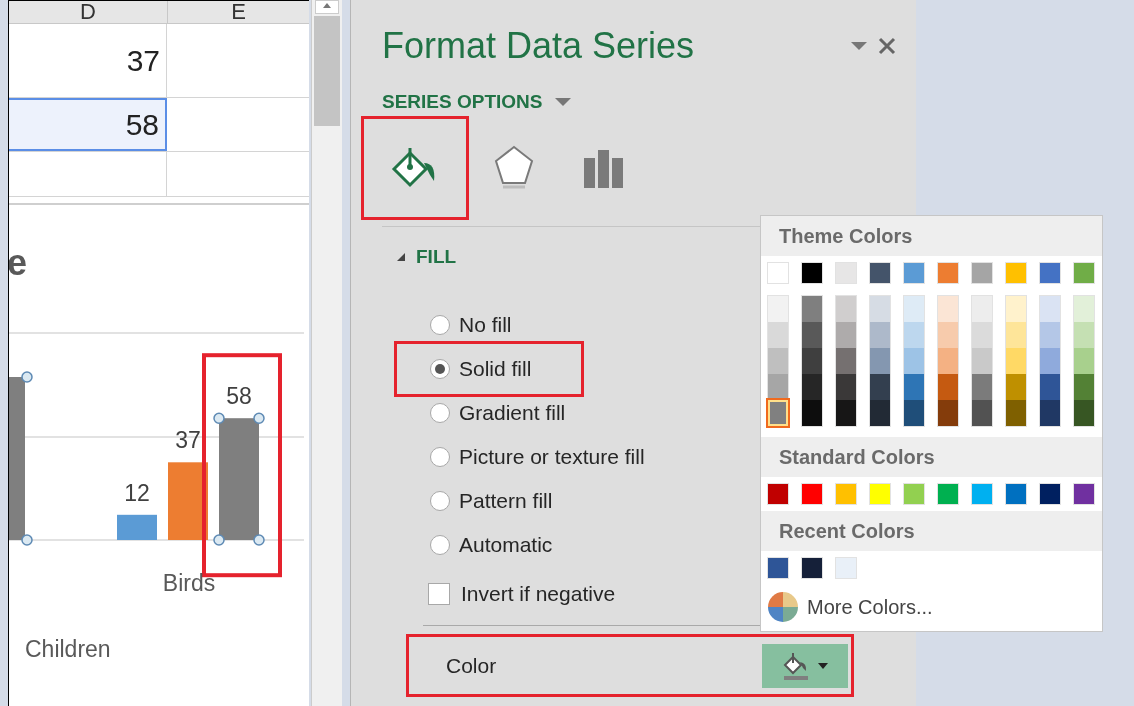  What do you see at coordinates (88, 12) in the screenshot?
I see `column-header: D` at bounding box center [88, 12].